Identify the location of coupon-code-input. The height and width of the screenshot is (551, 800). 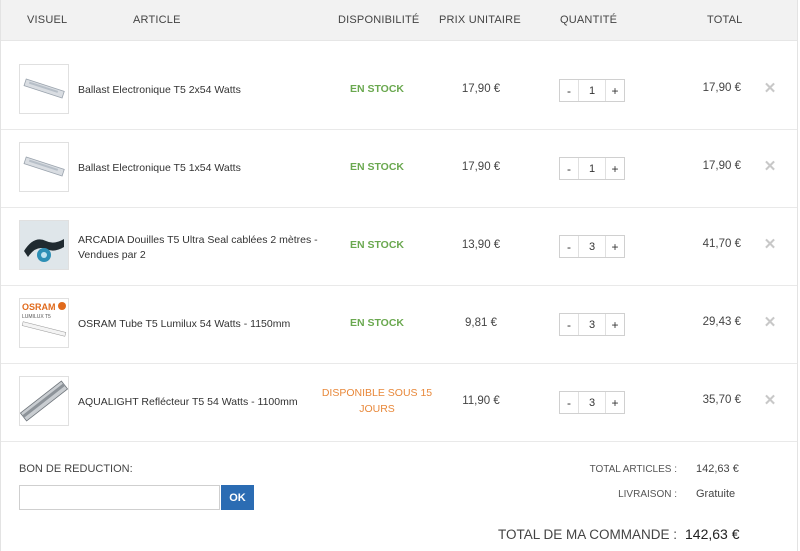
(119, 497).